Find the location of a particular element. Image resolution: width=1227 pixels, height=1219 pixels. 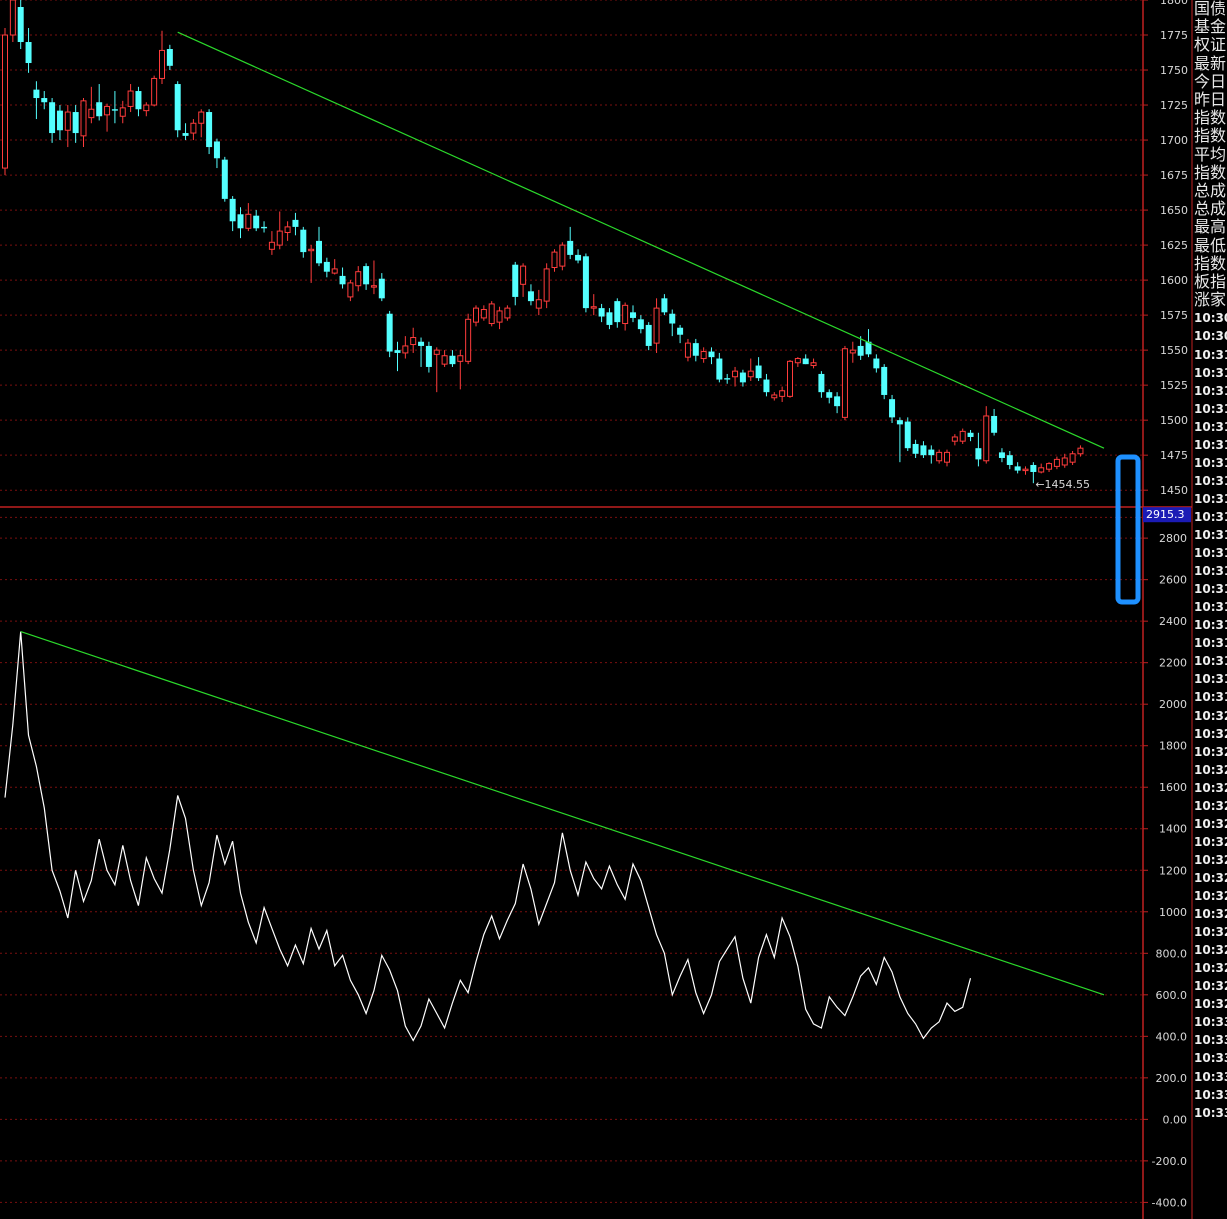

sidebar-label: 涨家 is located at coordinates (1210, 300).